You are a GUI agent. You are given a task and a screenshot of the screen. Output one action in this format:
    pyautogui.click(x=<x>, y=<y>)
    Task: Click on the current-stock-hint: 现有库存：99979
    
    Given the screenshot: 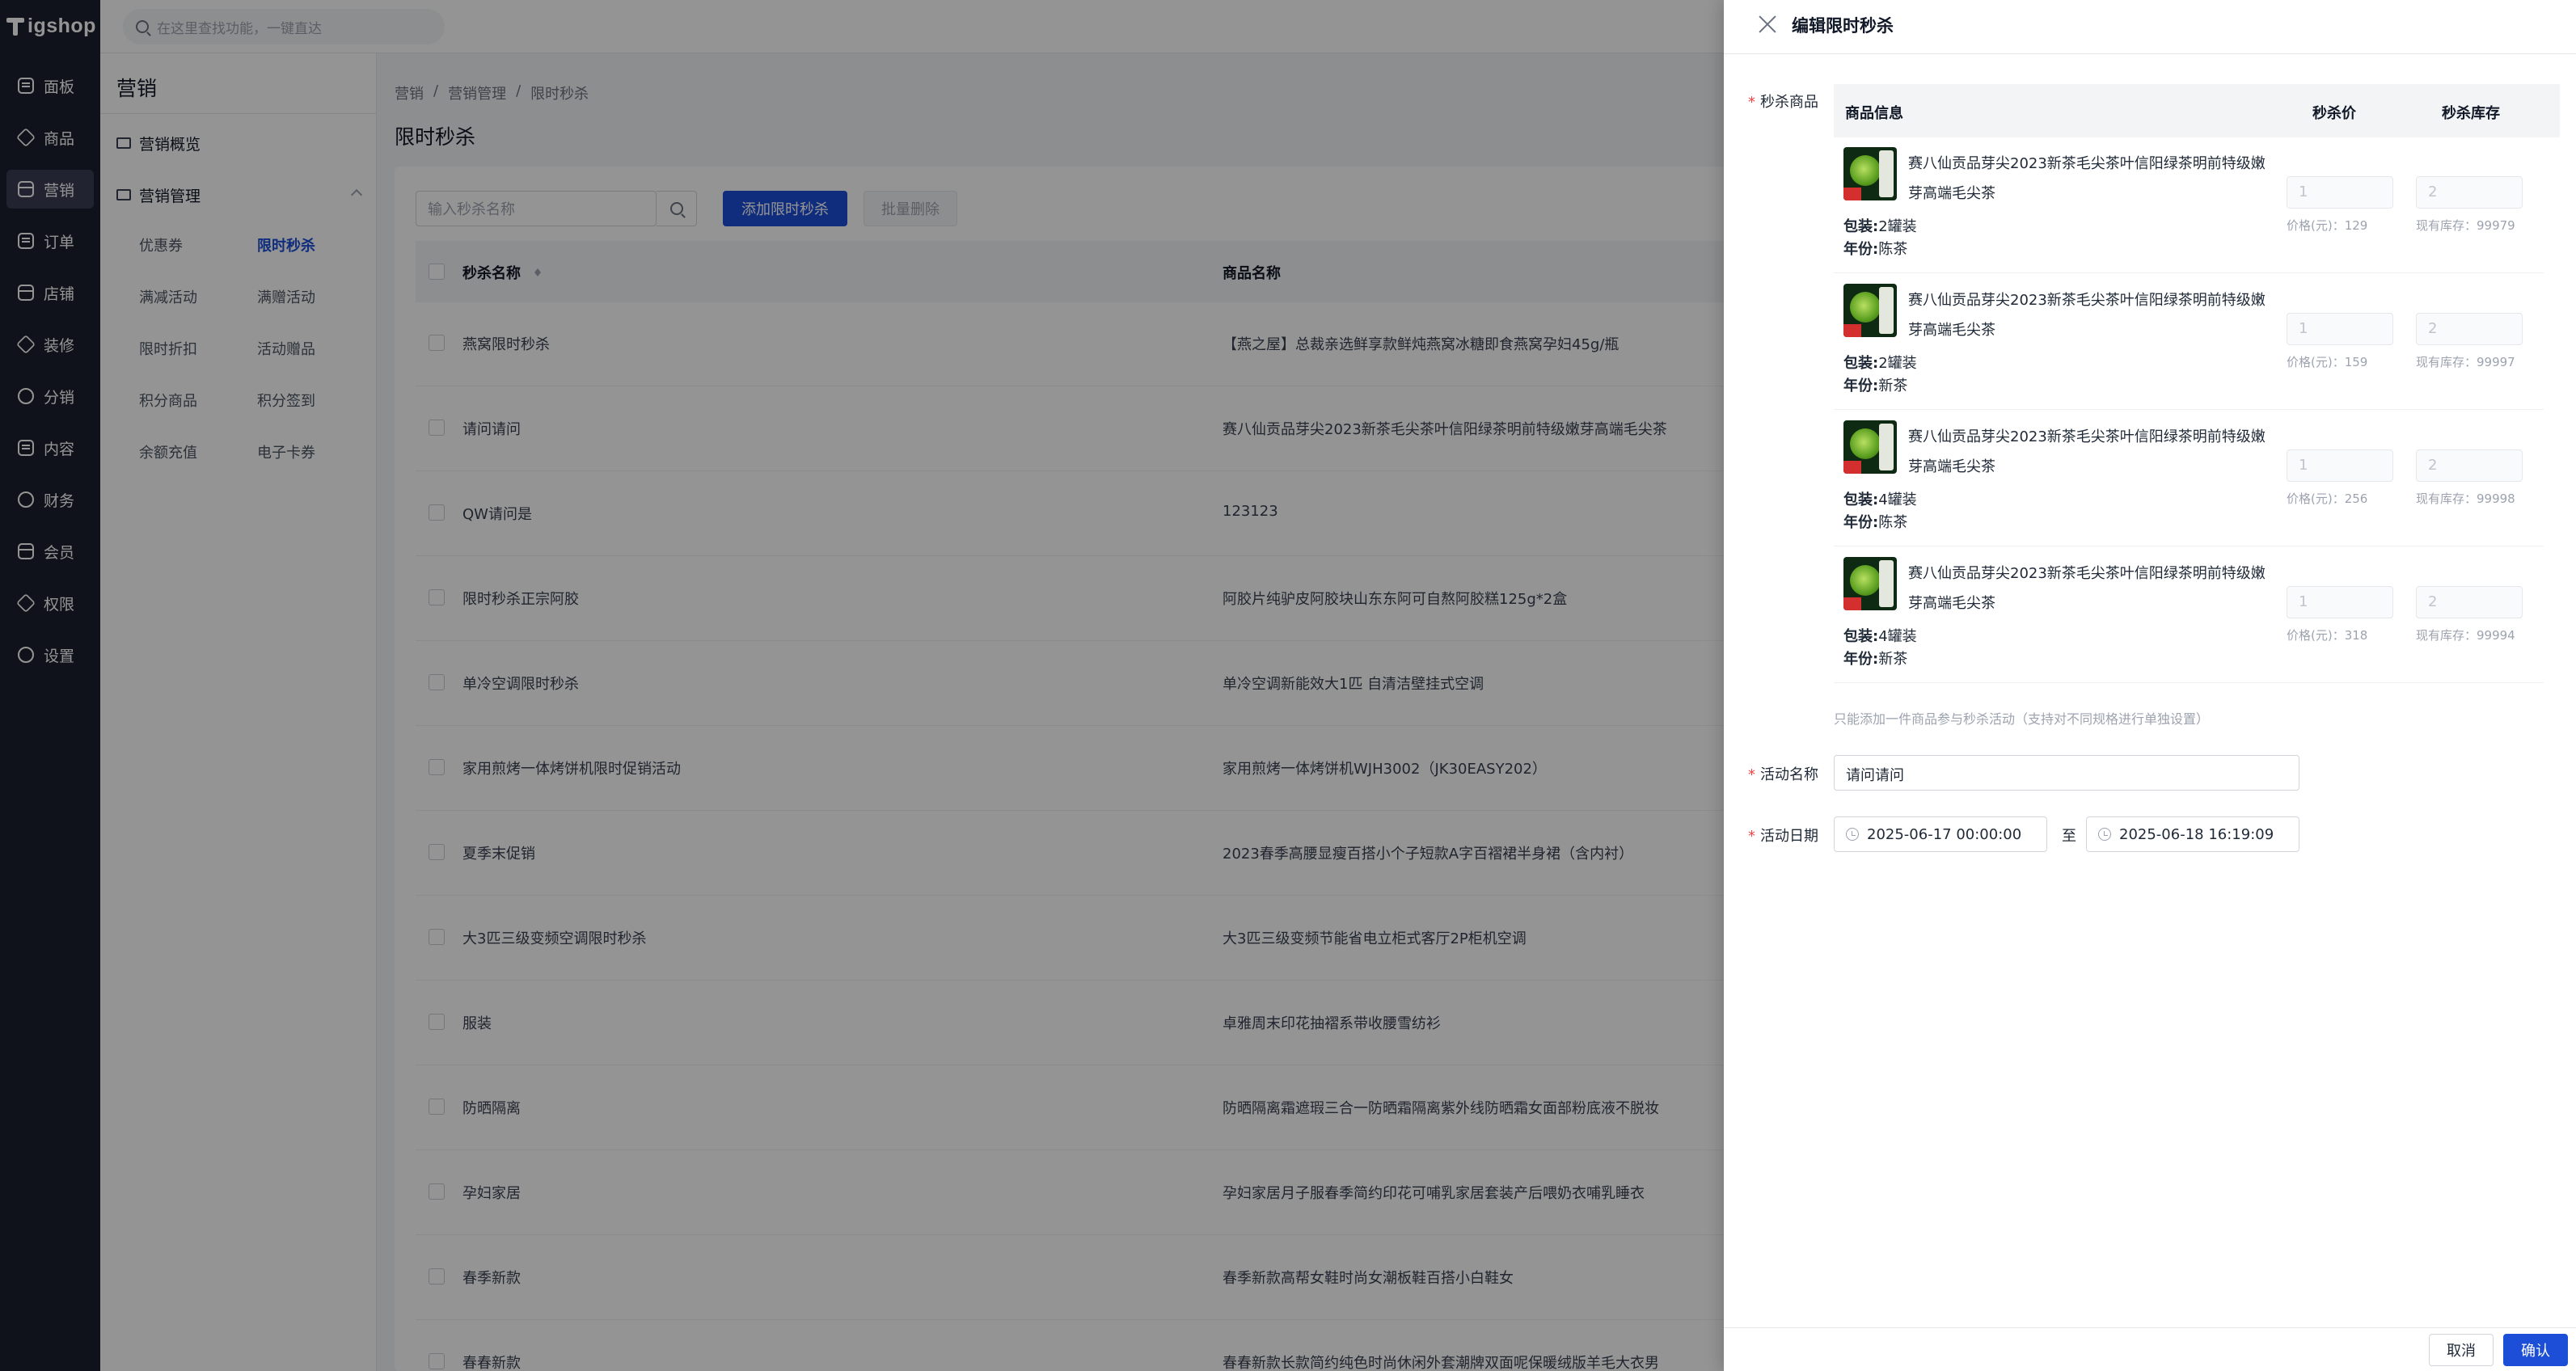 What is the action you would take?
    pyautogui.click(x=2465, y=225)
    